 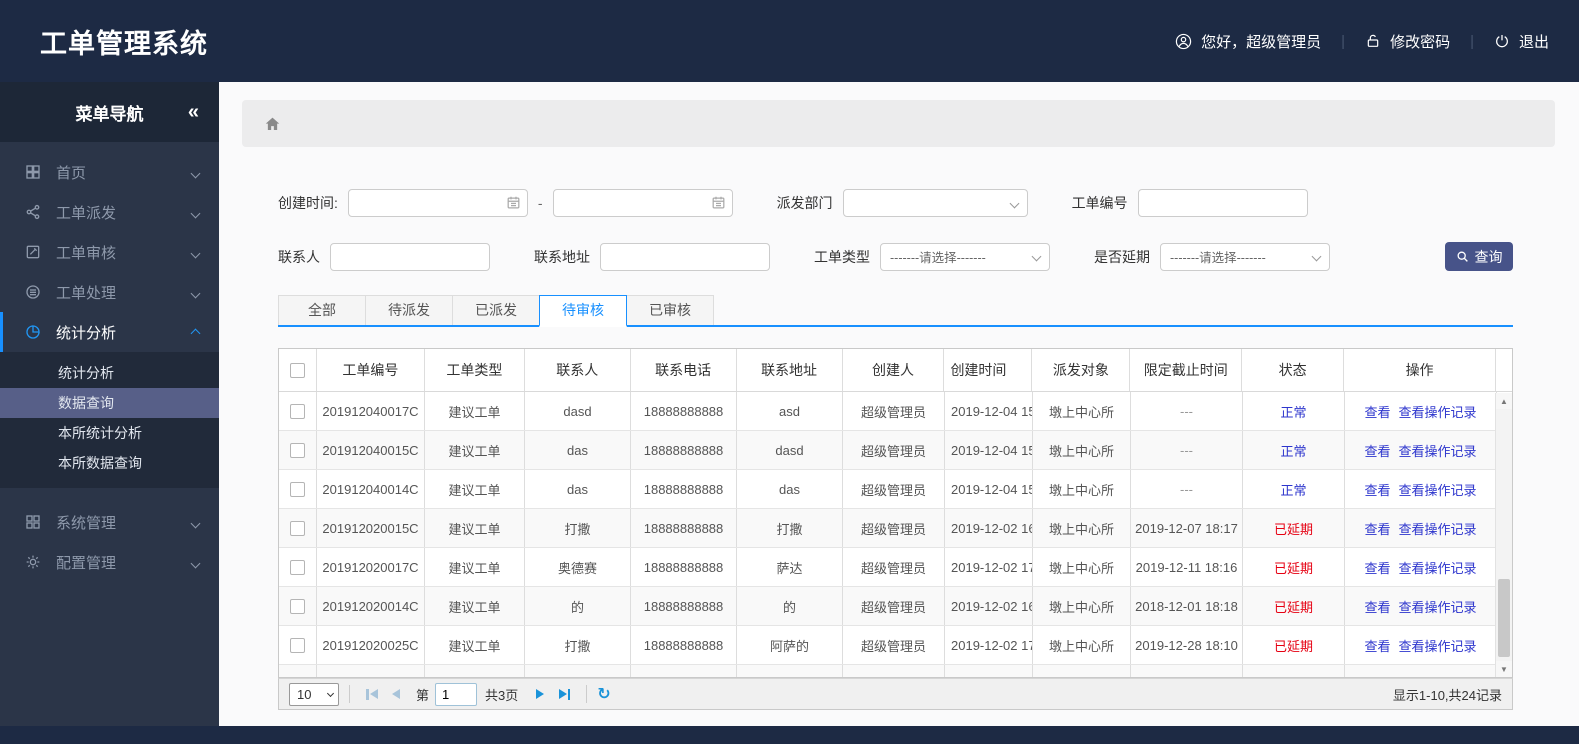 I want to click on cell-creator: 超级管理员, so click(x=894, y=645).